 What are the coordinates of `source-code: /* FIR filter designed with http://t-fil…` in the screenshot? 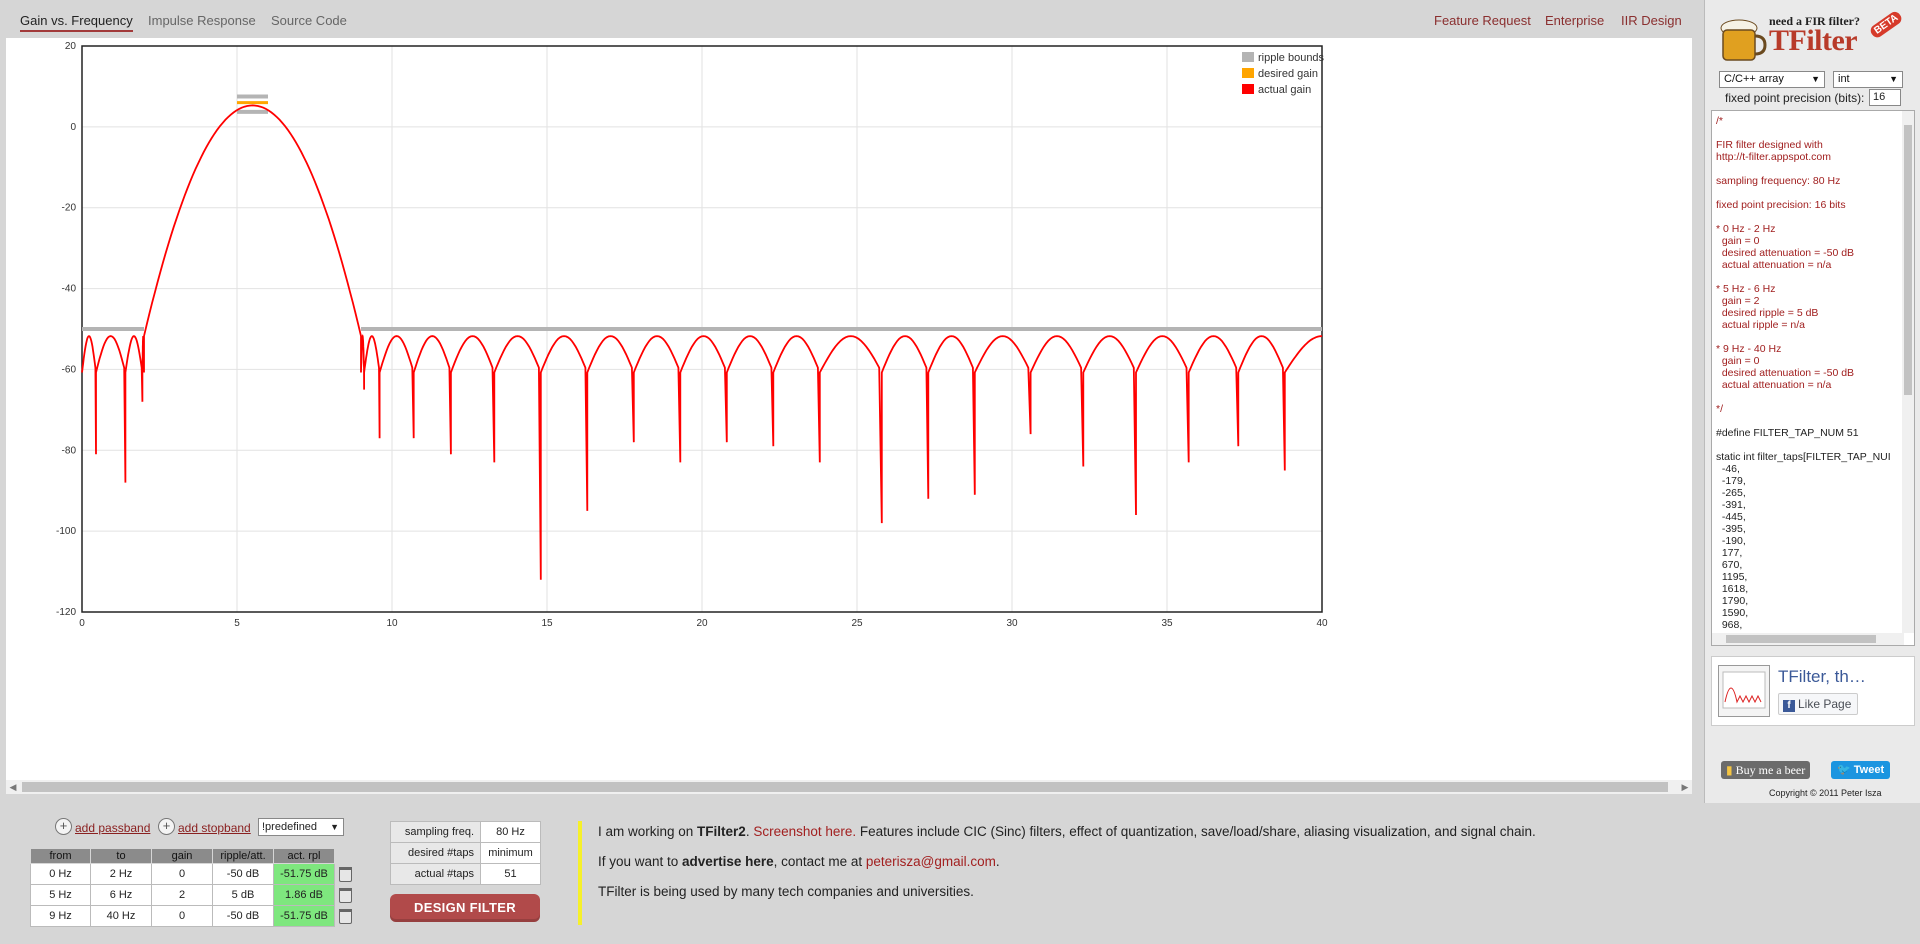 It's located at (1806, 373).